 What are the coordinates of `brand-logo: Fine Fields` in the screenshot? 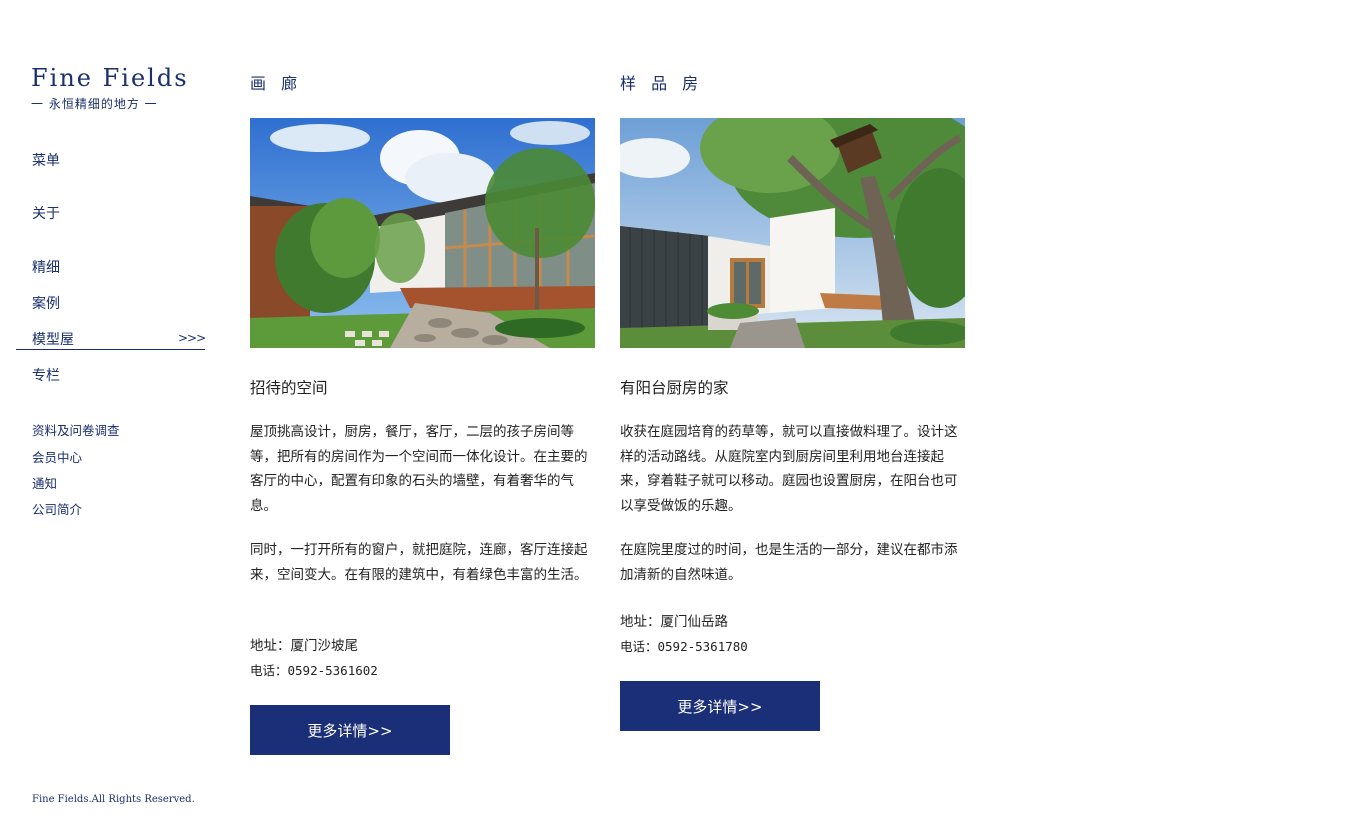 It's located at (110, 78).